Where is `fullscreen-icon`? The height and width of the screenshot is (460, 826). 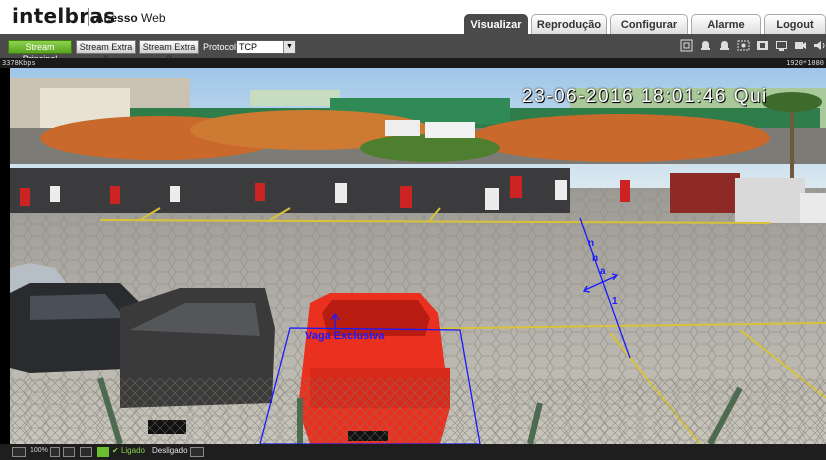 fullscreen-icon is located at coordinates (69, 452).